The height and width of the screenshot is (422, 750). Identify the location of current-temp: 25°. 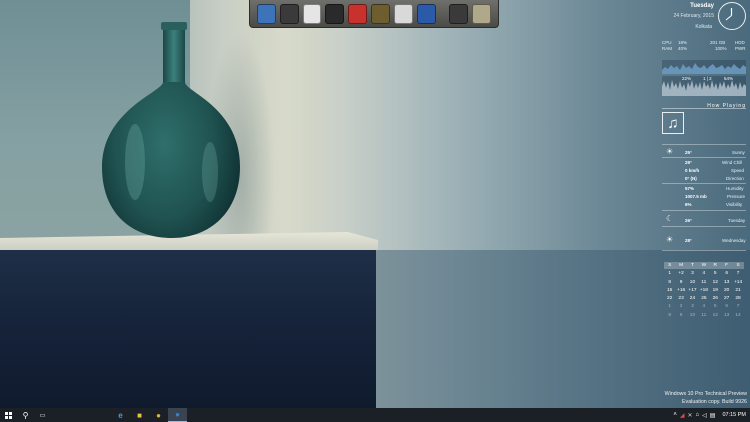
(688, 152).